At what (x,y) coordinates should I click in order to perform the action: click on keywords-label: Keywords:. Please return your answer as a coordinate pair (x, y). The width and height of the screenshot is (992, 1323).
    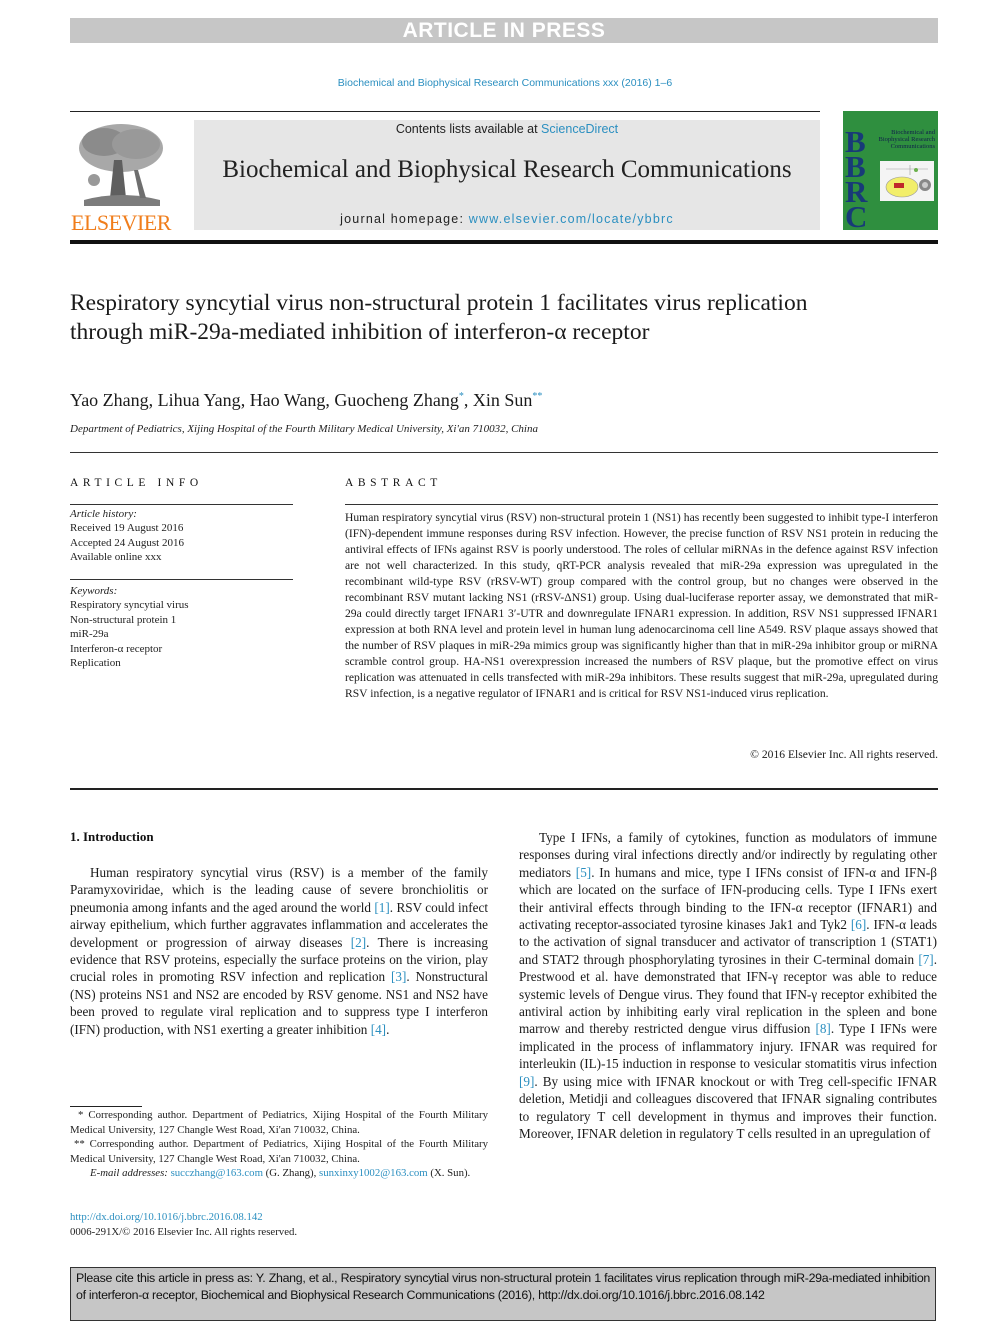
    Looking at the image, I should click on (94, 591).